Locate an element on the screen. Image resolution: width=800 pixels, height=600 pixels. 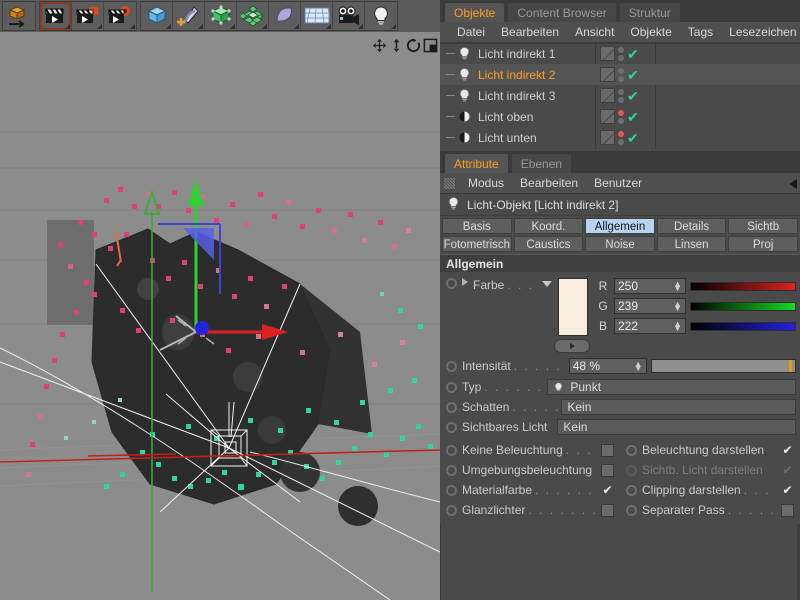
tab-allgemein: Allgemein is located at coordinates (620, 226).